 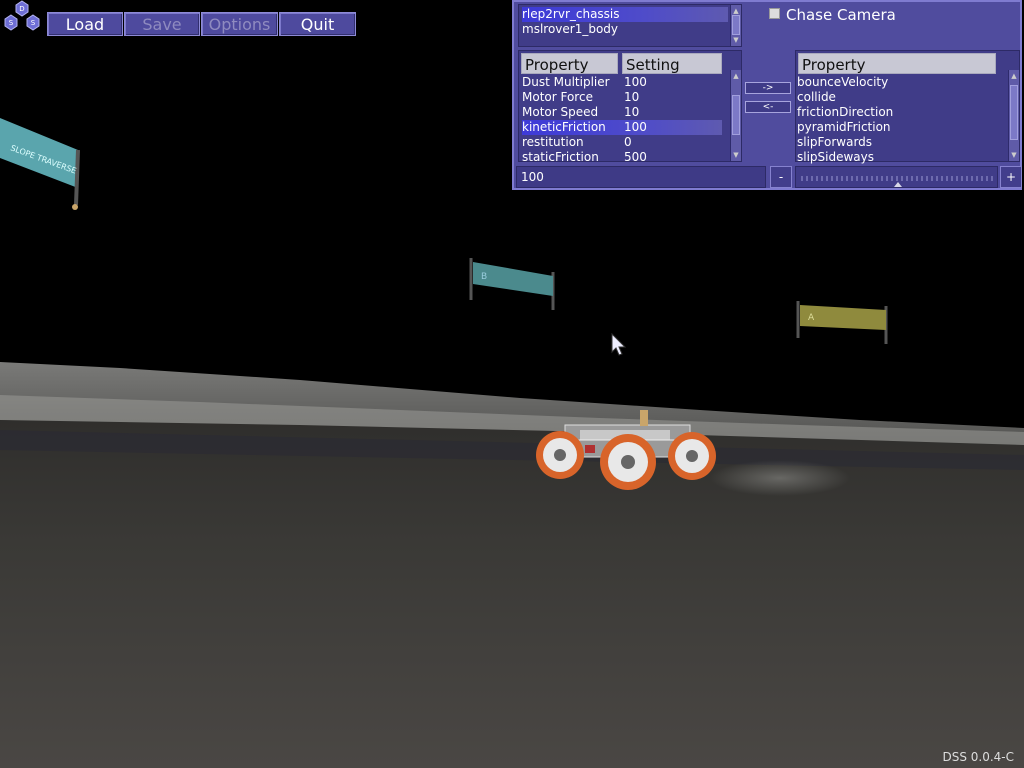 I want to click on settings-column-setting: Setting, so click(x=672, y=63).